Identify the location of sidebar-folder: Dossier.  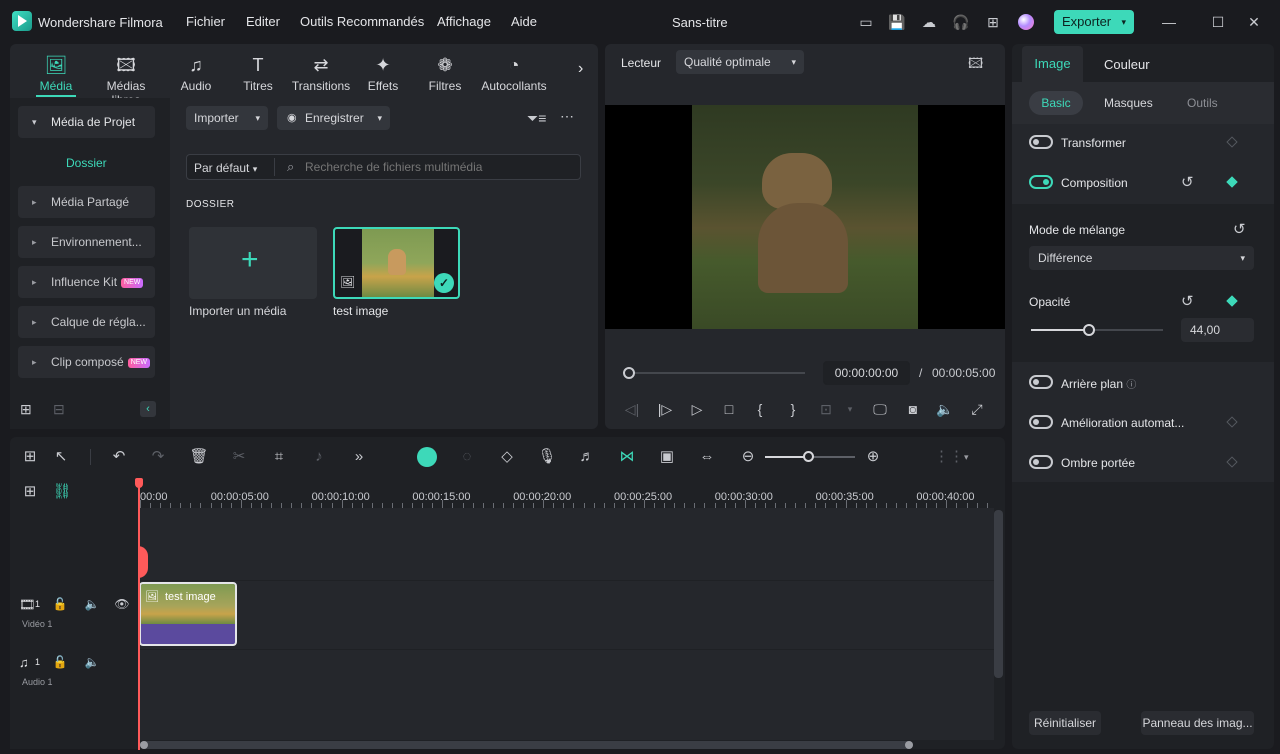
(86, 163).